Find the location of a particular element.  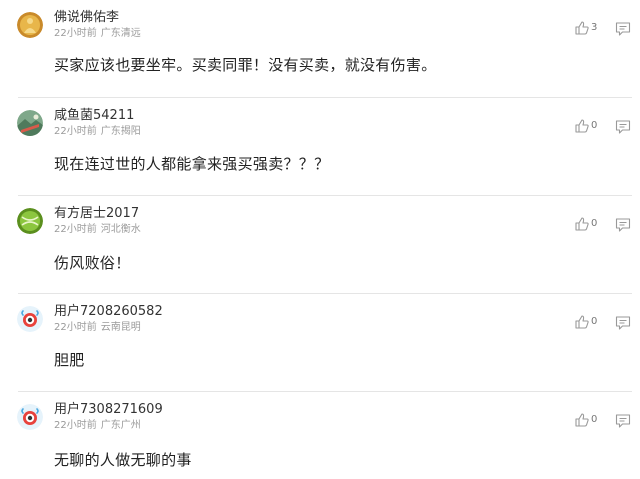

comment-text: 现在连过世的人都能拿来强买强卖？？？ is located at coordinates (192, 164).